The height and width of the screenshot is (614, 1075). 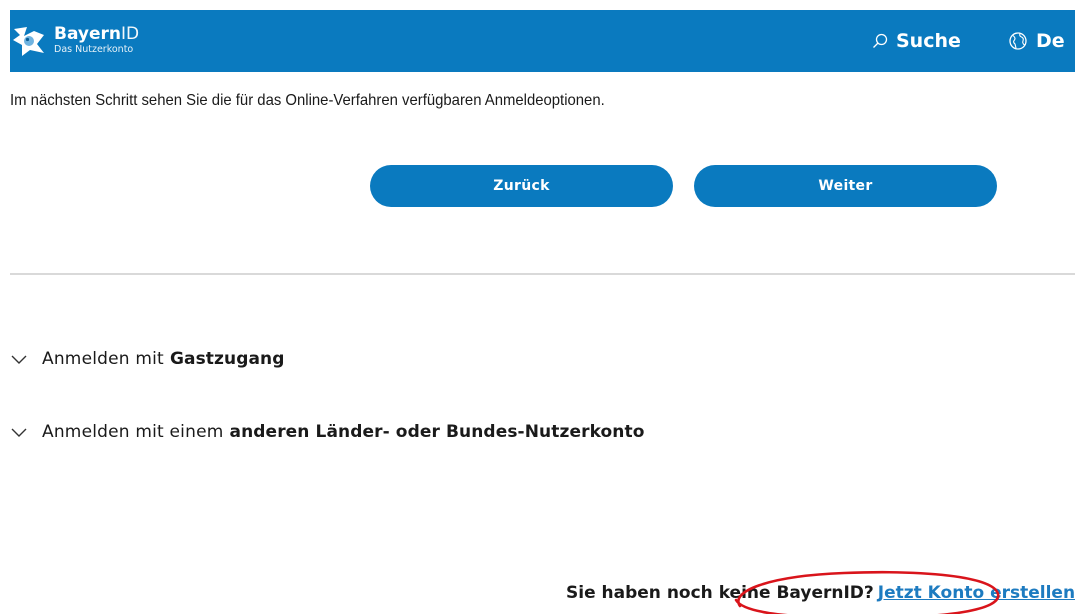 What do you see at coordinates (928, 41) in the screenshot?
I see `search-label: Suche` at bounding box center [928, 41].